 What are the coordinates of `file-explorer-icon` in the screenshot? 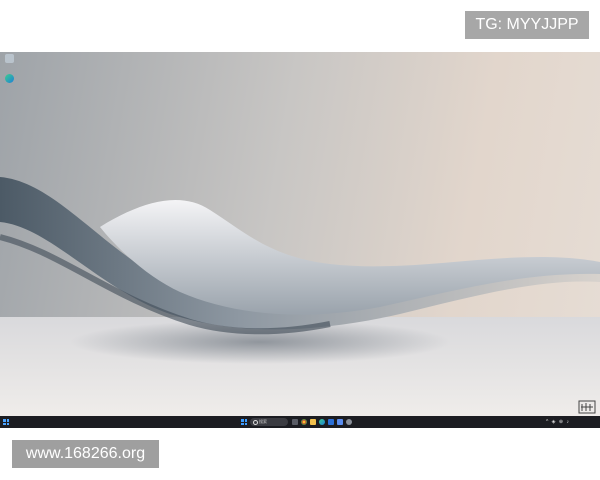 It's located at (313, 422).